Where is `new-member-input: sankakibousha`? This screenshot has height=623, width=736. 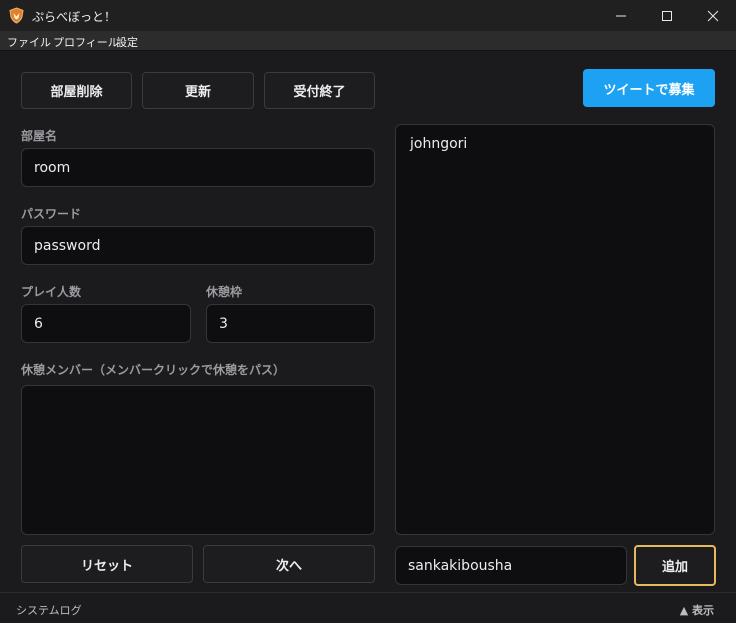
new-member-input: sankakibousha is located at coordinates (511, 565).